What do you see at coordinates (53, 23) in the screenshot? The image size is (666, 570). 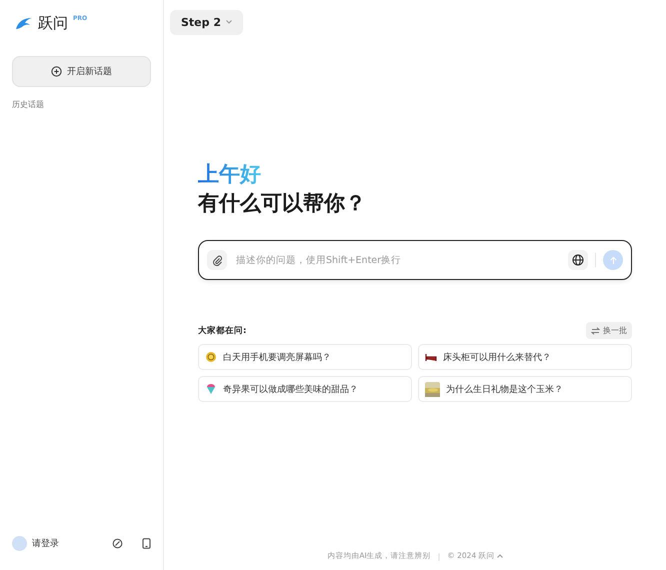 I see `app-logo-text: 跃问` at bounding box center [53, 23].